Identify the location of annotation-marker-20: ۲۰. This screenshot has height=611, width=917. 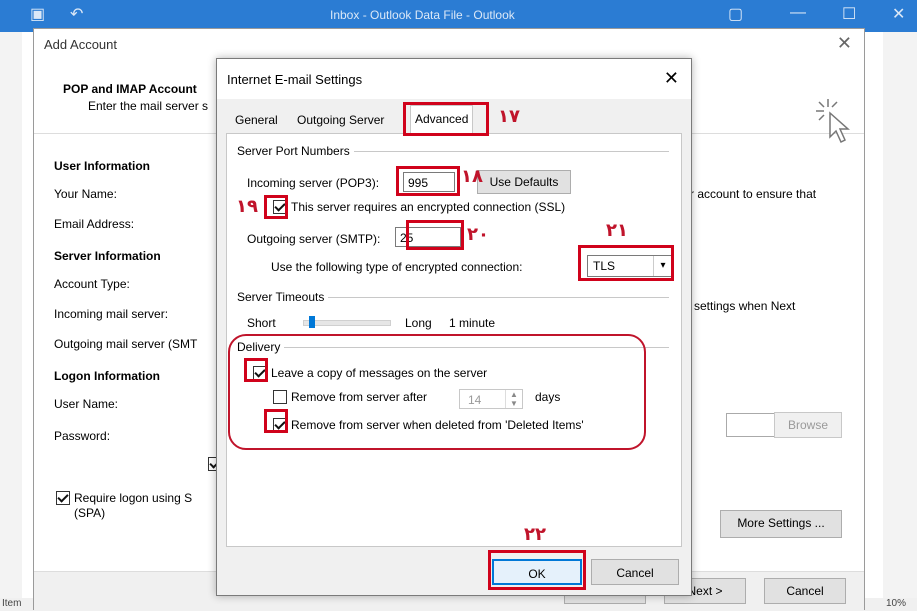
(478, 234).